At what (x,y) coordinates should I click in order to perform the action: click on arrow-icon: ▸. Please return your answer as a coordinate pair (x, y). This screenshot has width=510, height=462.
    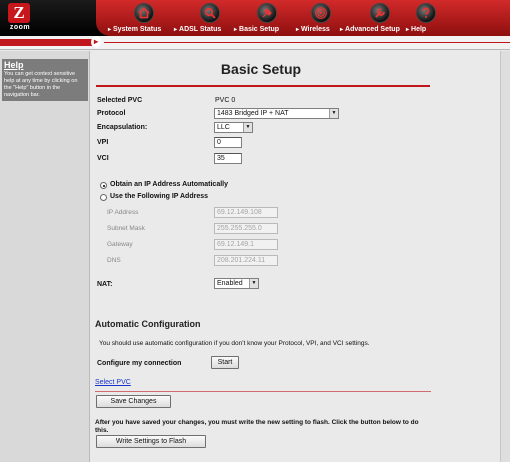
    Looking at the image, I should click on (96, 42).